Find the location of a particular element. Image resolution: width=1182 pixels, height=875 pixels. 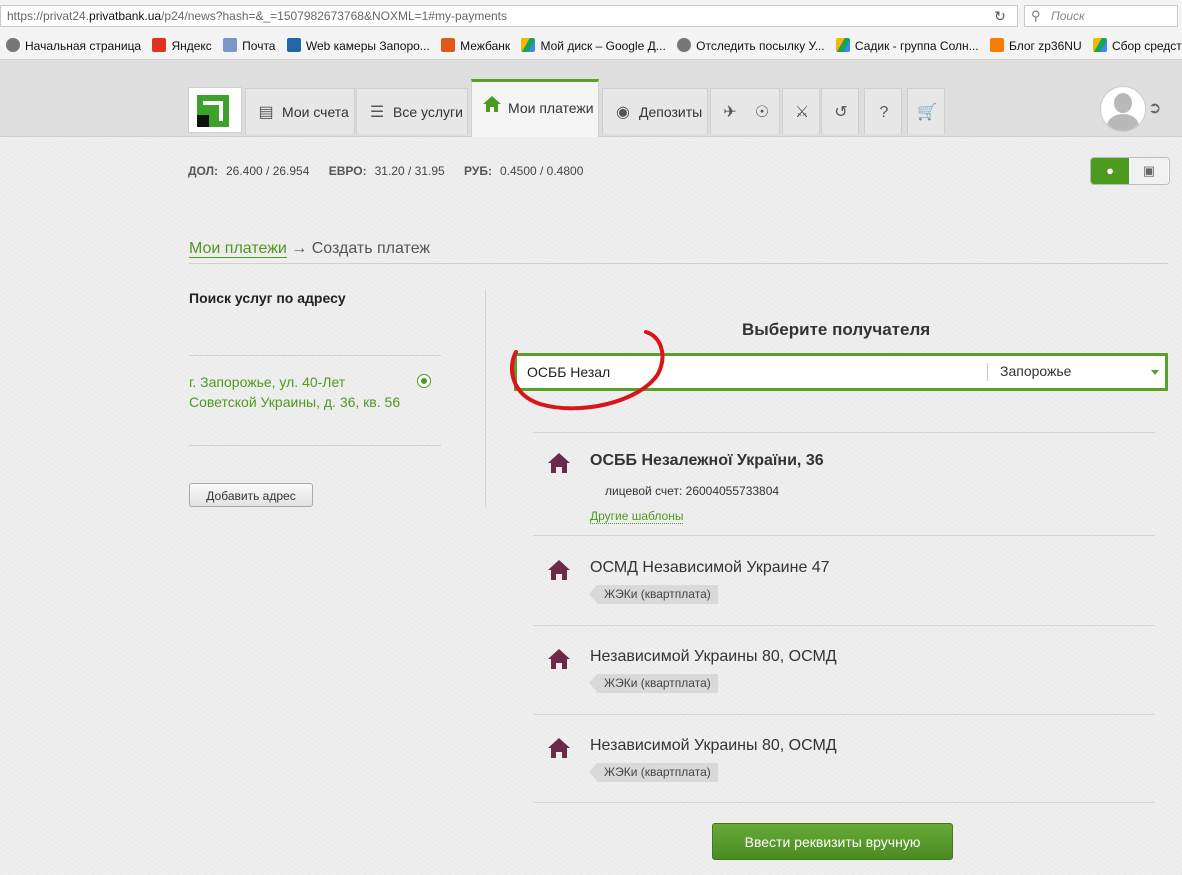

rate-value: 26.400 / 26.954 is located at coordinates (268, 171).